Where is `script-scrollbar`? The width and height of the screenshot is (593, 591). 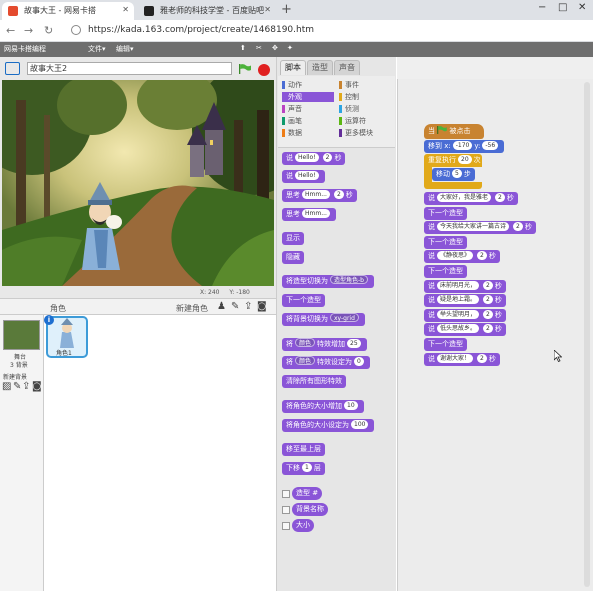 script-scrollbar is located at coordinates (587, 334).